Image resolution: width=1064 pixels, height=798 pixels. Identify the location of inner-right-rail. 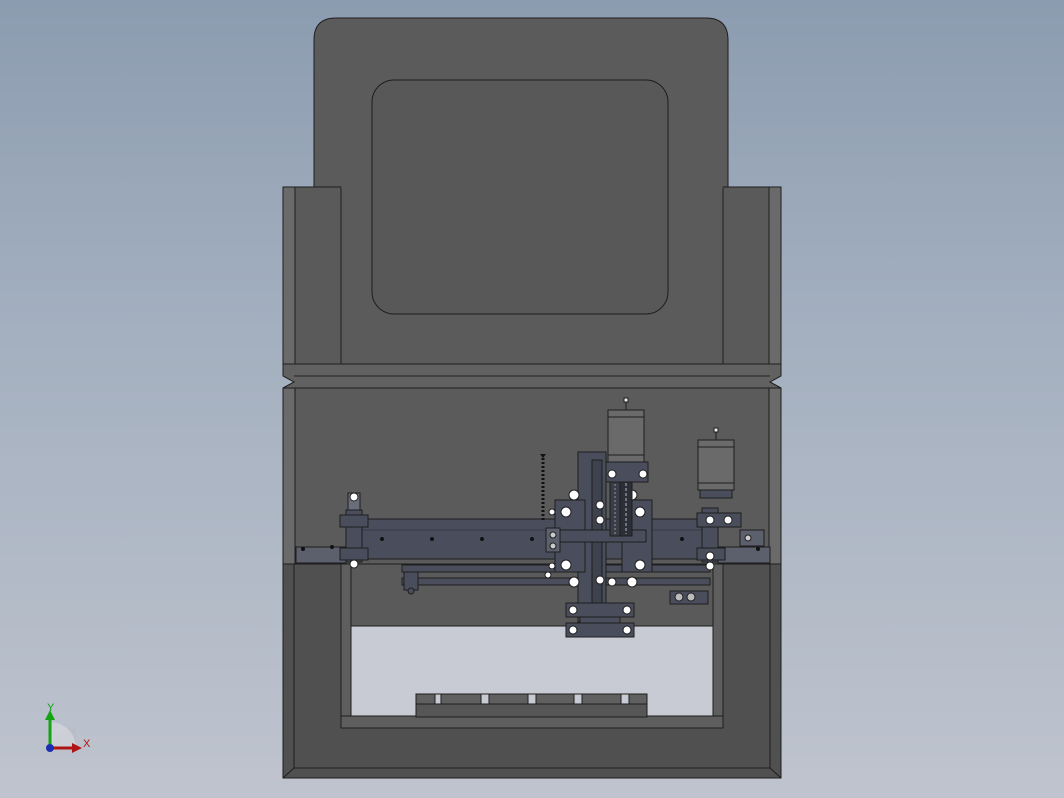
(718, 646).